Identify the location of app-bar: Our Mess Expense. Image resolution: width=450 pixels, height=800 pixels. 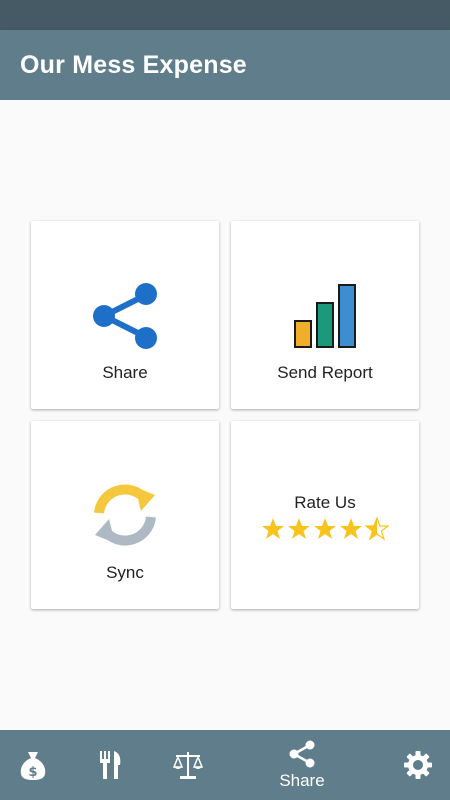
(225, 65).